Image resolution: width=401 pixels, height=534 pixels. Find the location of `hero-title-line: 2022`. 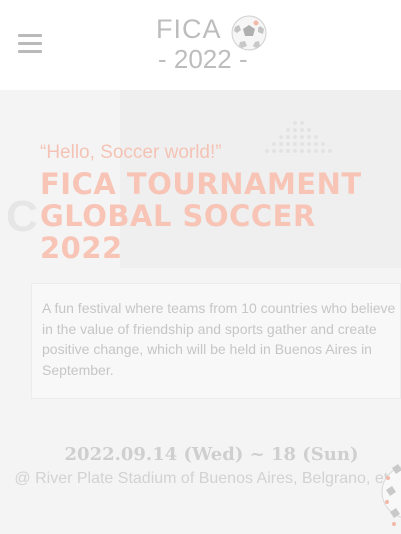

hero-title-line: 2022 is located at coordinates (81, 248).